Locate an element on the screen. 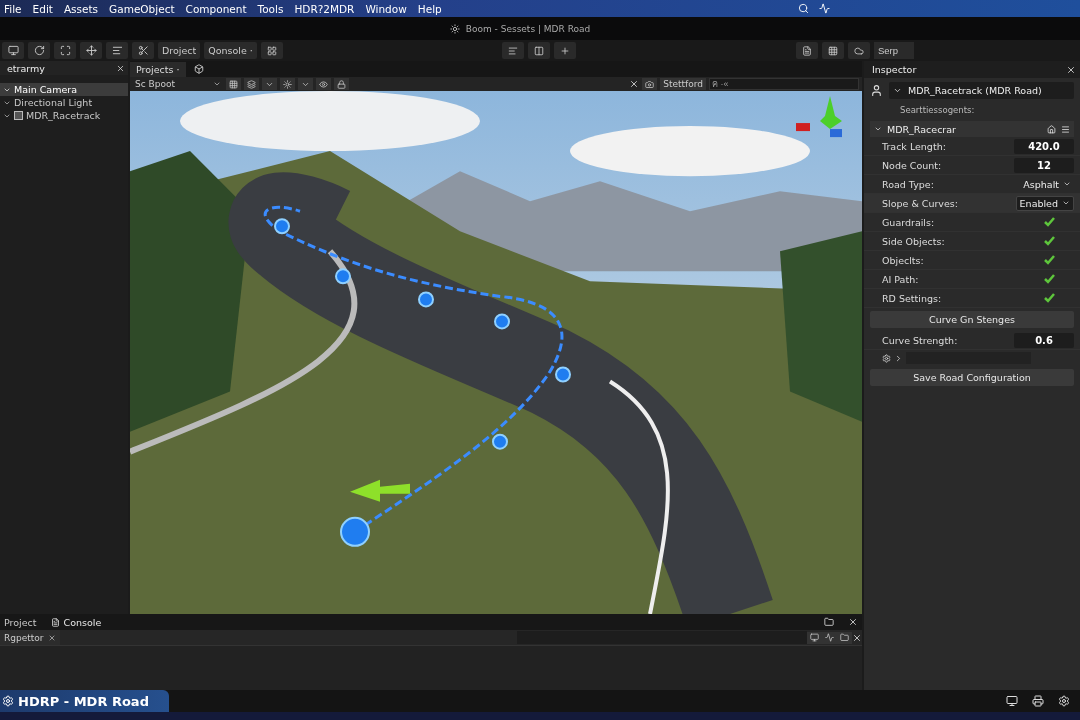 This screenshot has width=1080, height=720. curve-button: Curve Gn Stenges is located at coordinates (972, 319).